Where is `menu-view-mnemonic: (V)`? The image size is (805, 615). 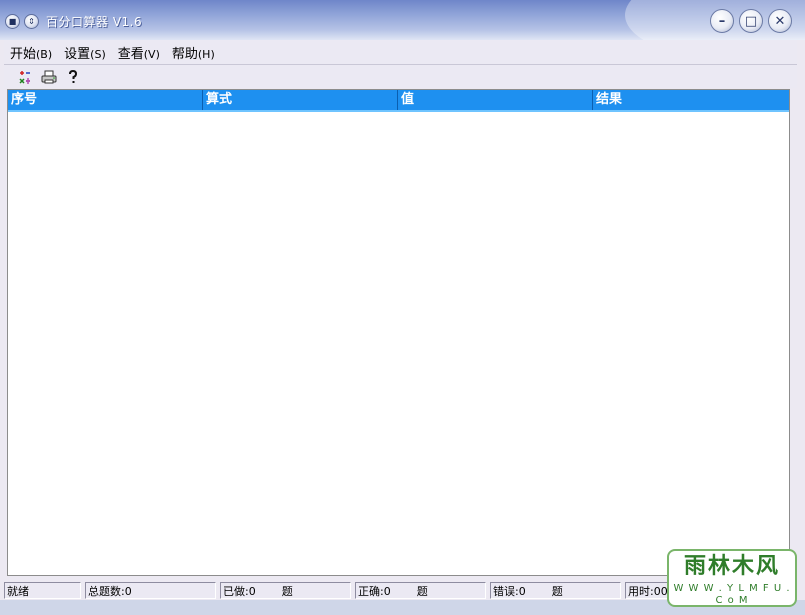 menu-view-mnemonic: (V) is located at coordinates (151, 54).